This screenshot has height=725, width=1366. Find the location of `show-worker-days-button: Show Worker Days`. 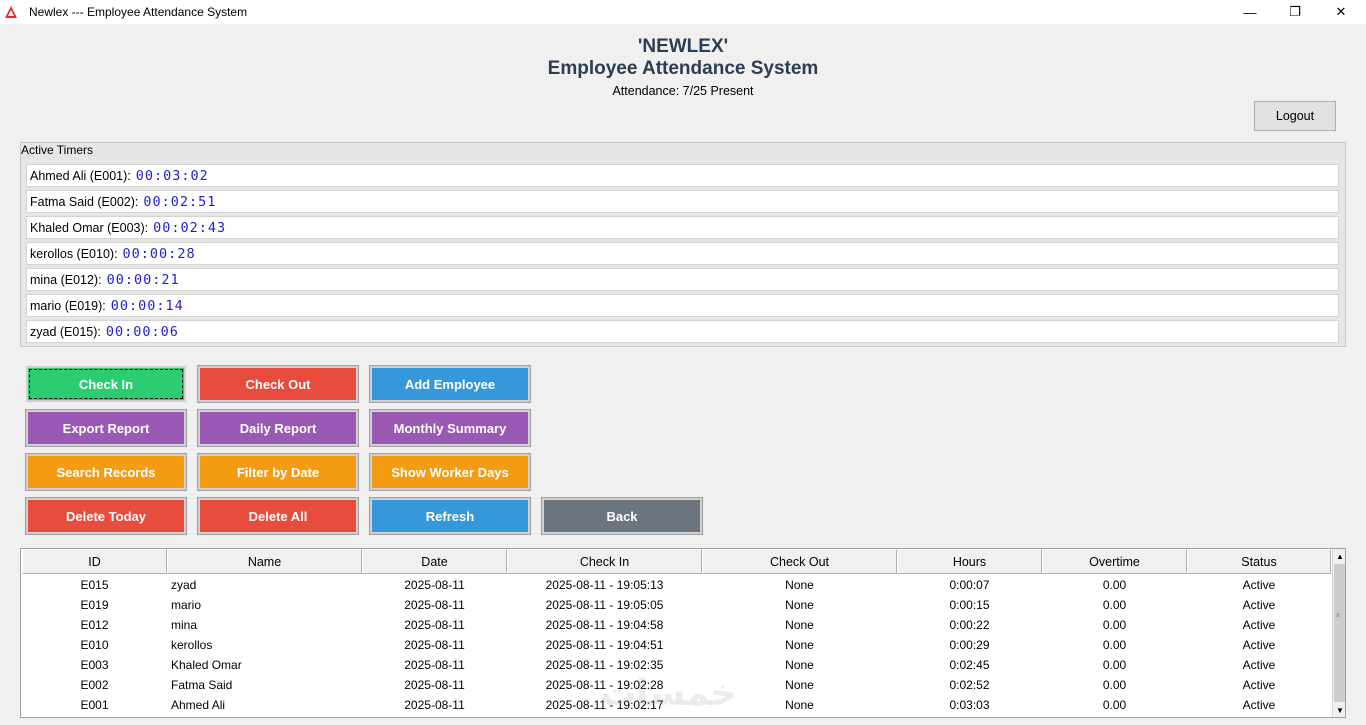

show-worker-days-button: Show Worker Days is located at coordinates (450, 472).